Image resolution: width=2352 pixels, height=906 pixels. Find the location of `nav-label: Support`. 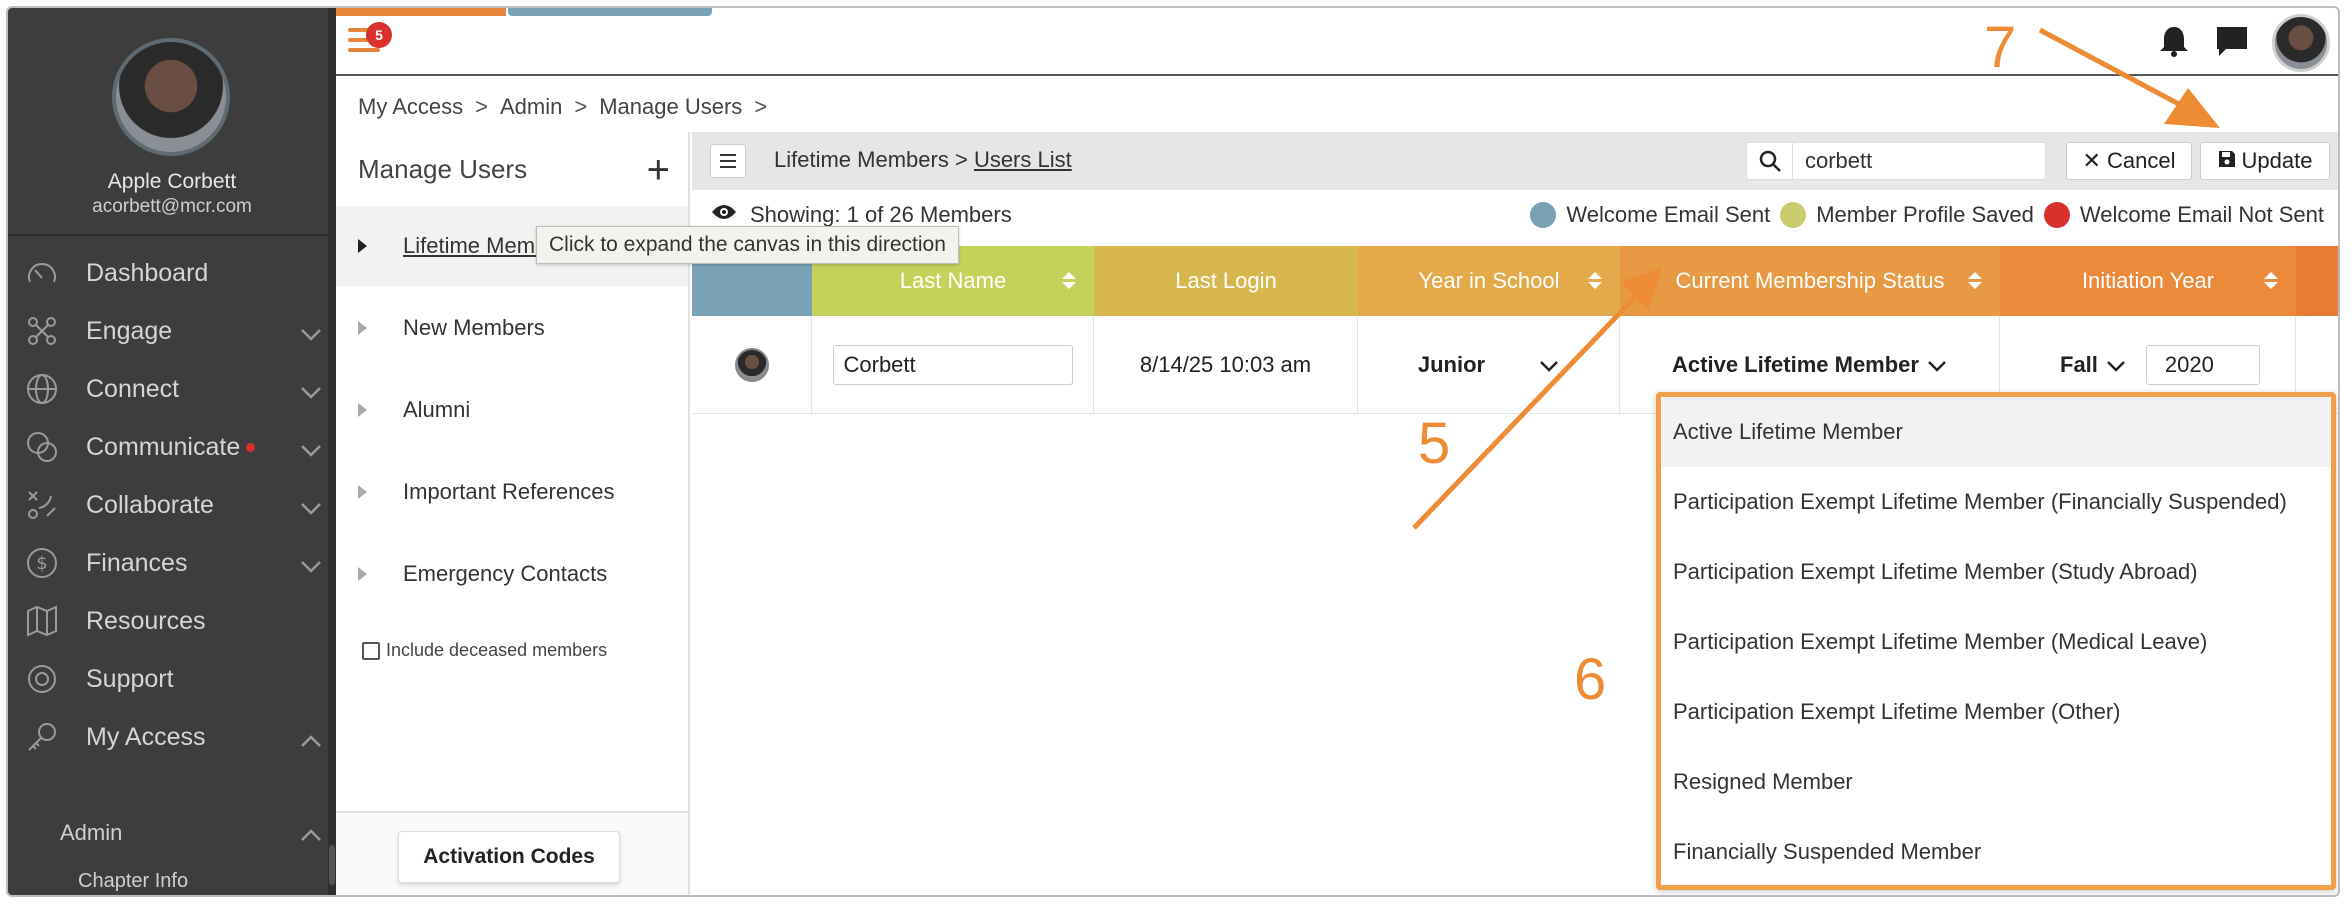

nav-label: Support is located at coordinates (130, 678).